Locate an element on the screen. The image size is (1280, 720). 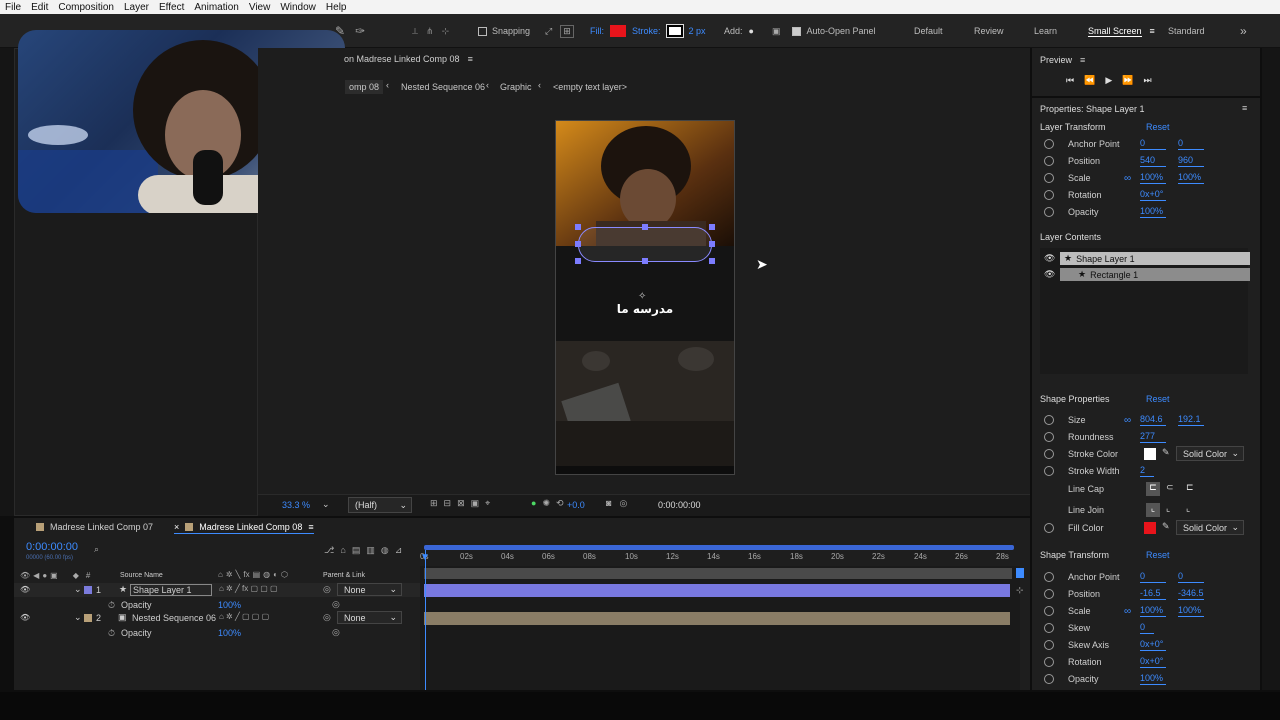
rotation-value: 0x+0° is located at coordinates (1153, 195).